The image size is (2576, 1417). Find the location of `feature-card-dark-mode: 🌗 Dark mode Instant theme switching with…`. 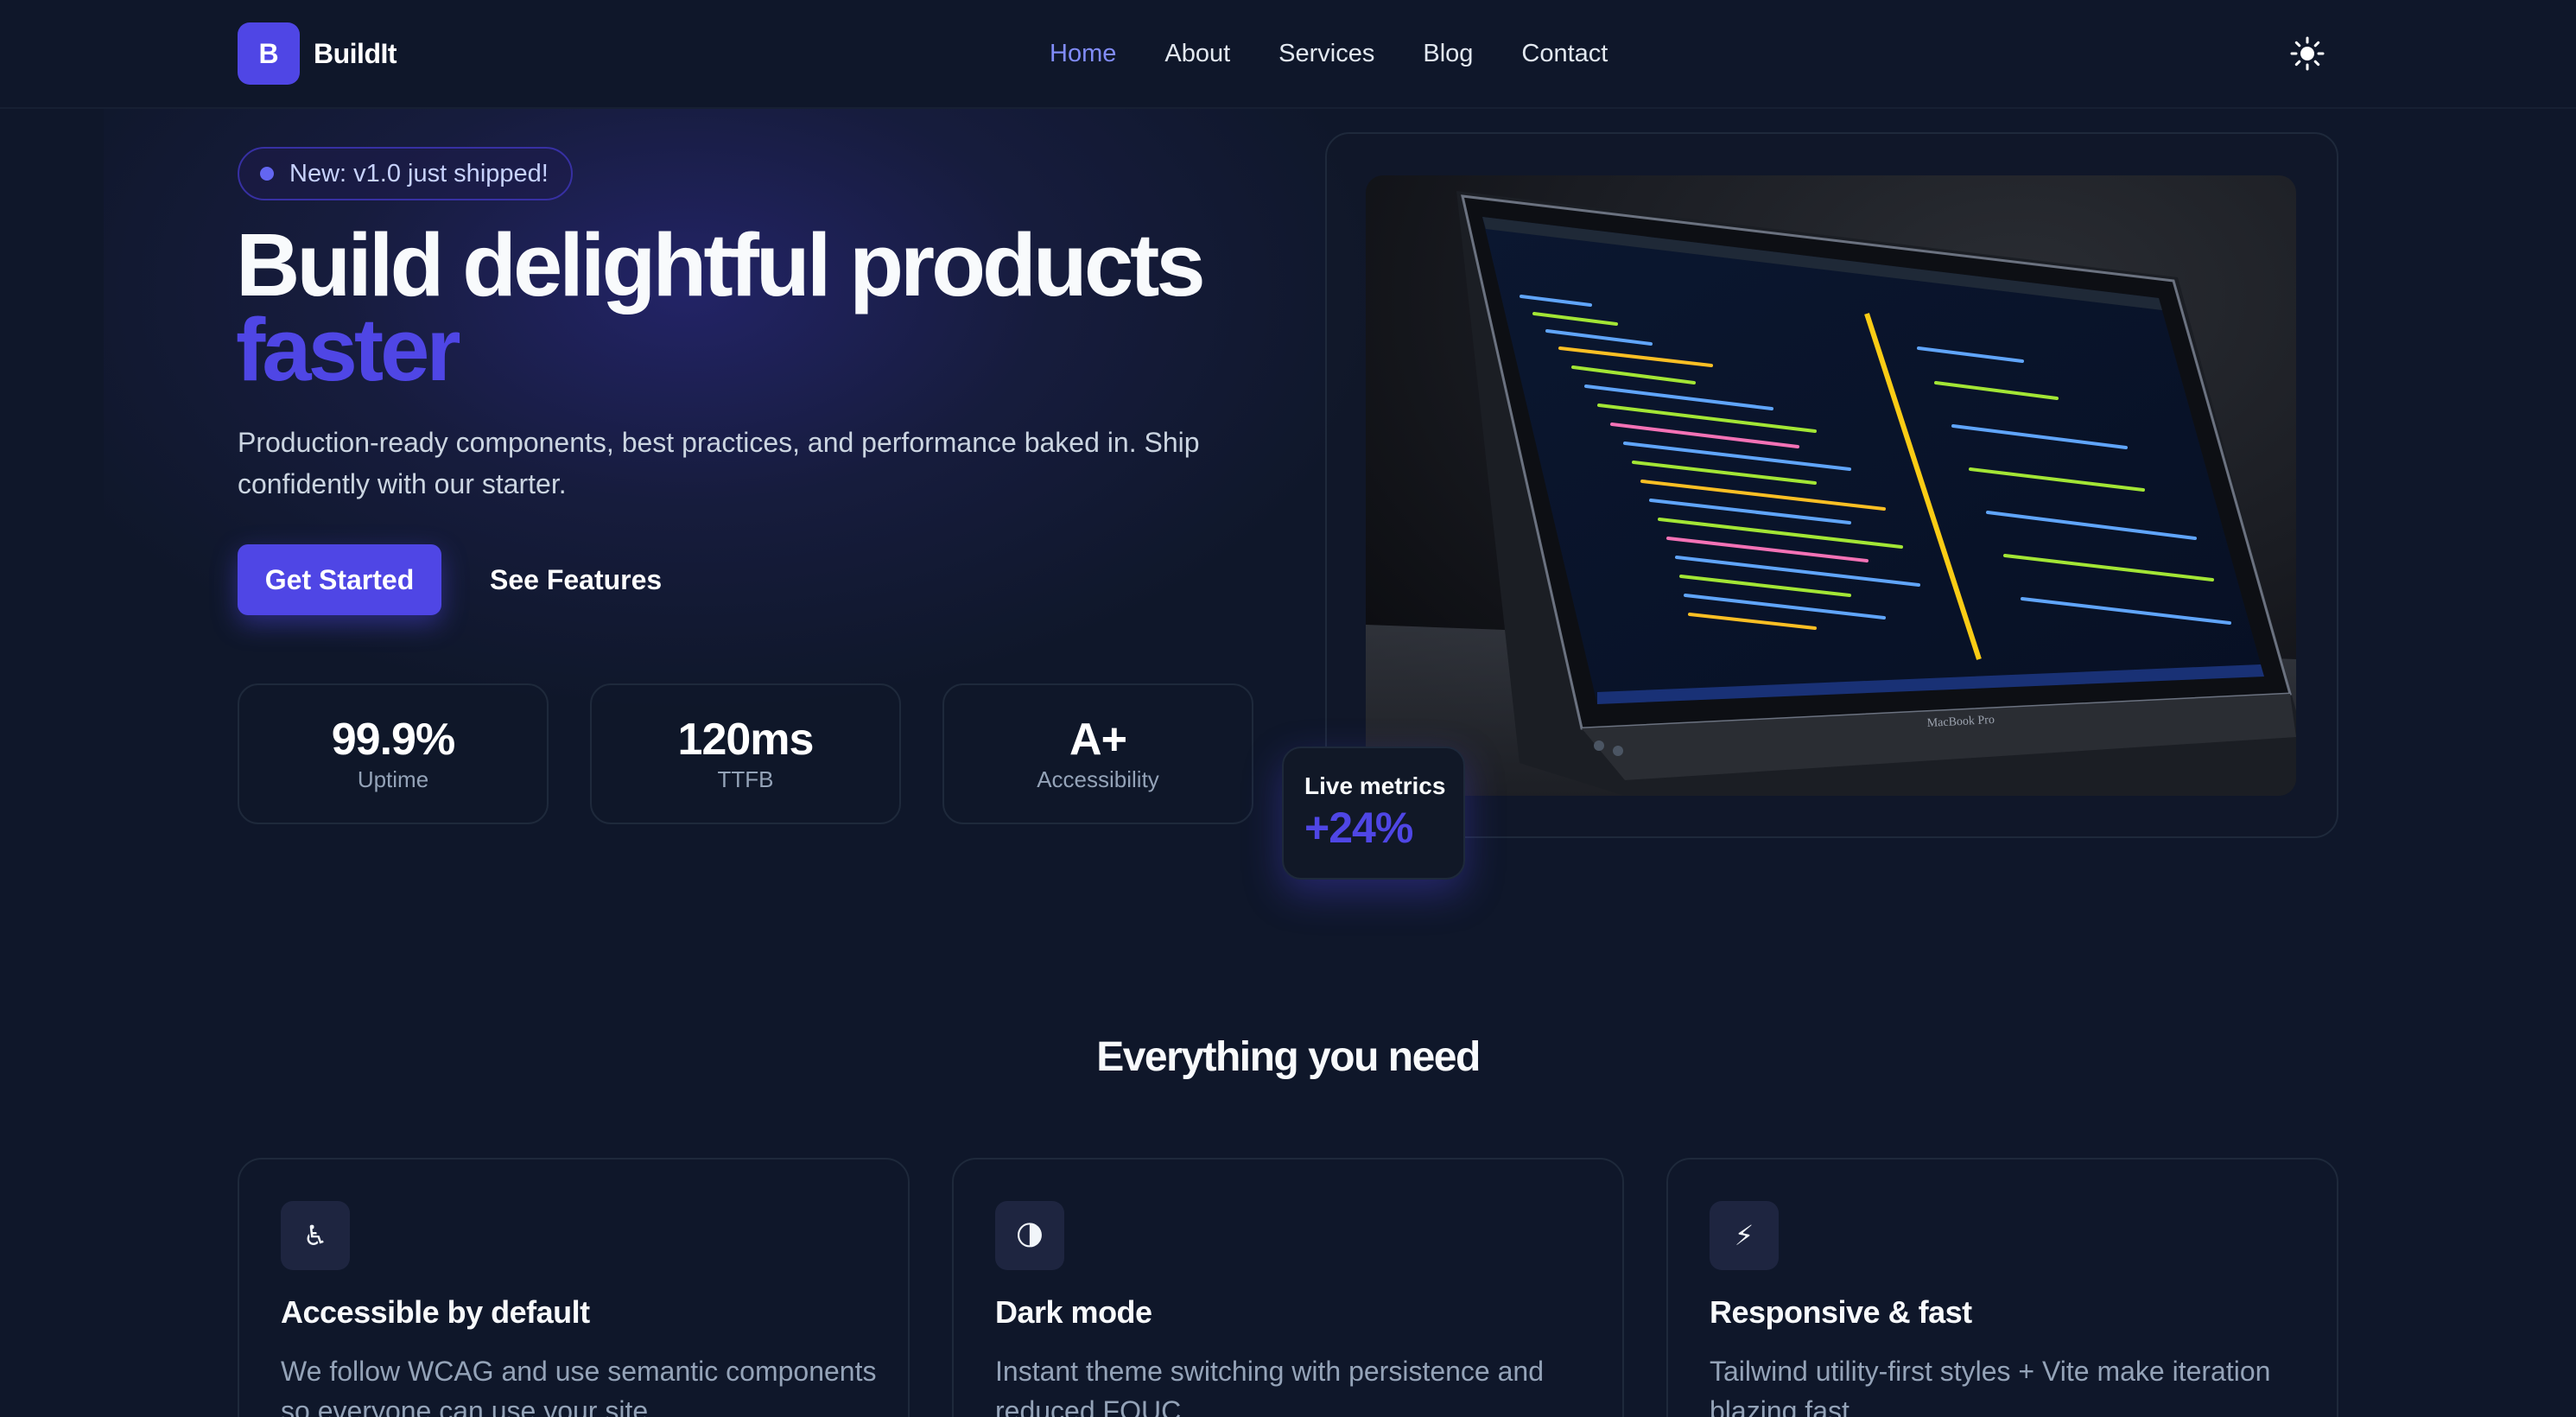

feature-card-dark-mode: 🌗 Dark mode Instant theme switching with… is located at coordinates (1288, 1287).